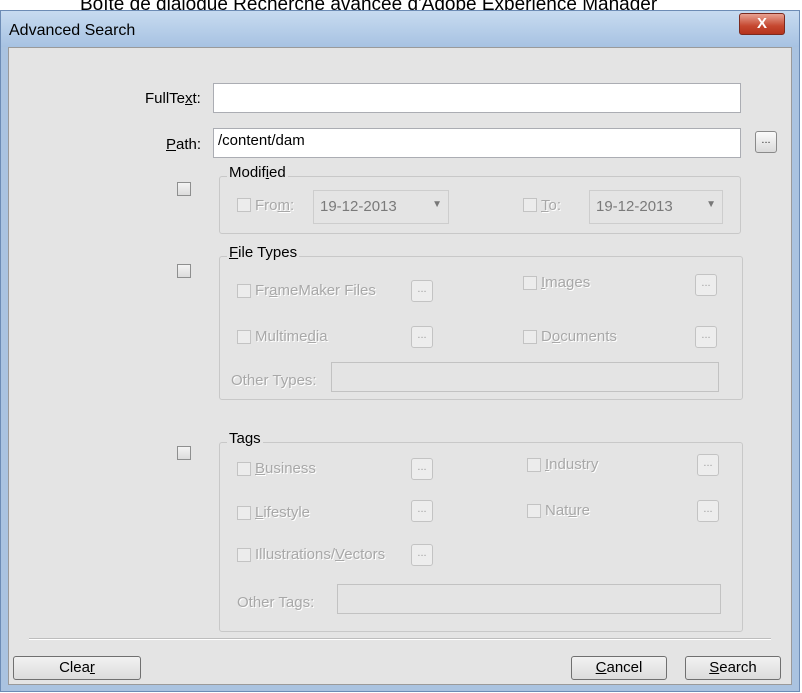  What do you see at coordinates (530, 205) in the screenshot?
I see `to-checkbox` at bounding box center [530, 205].